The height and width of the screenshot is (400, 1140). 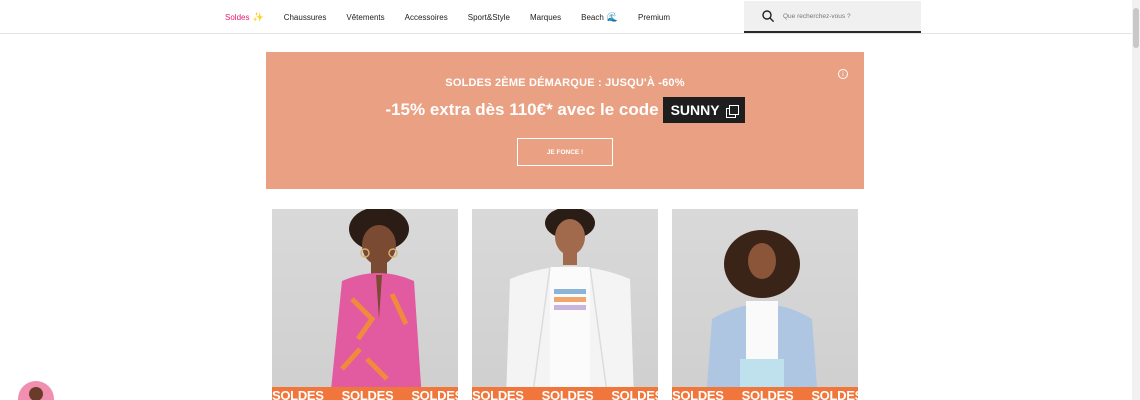 I want to click on page-scrollbar, so click(x=1136, y=200).